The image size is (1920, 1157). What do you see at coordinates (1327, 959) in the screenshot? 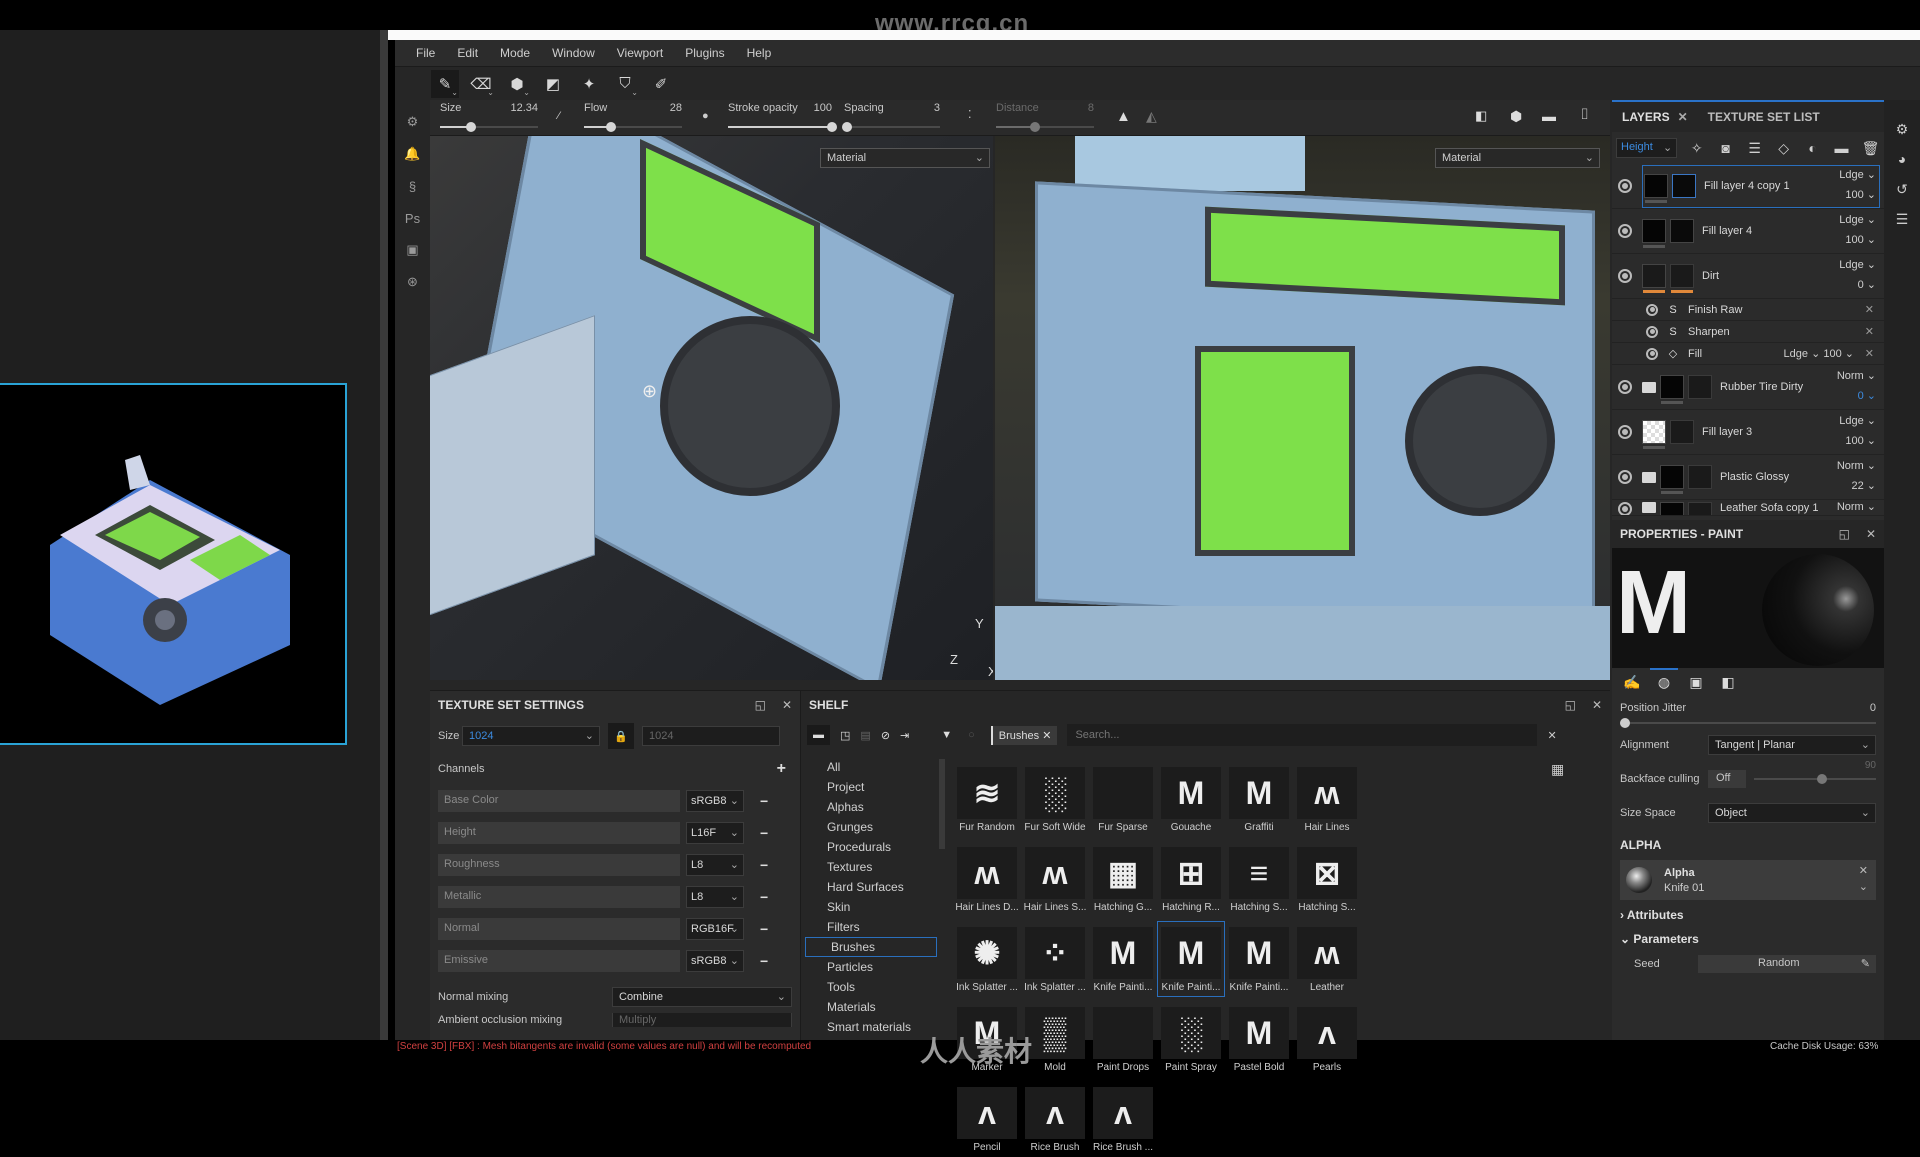
I see `brush-item: ʍ Leather` at bounding box center [1327, 959].